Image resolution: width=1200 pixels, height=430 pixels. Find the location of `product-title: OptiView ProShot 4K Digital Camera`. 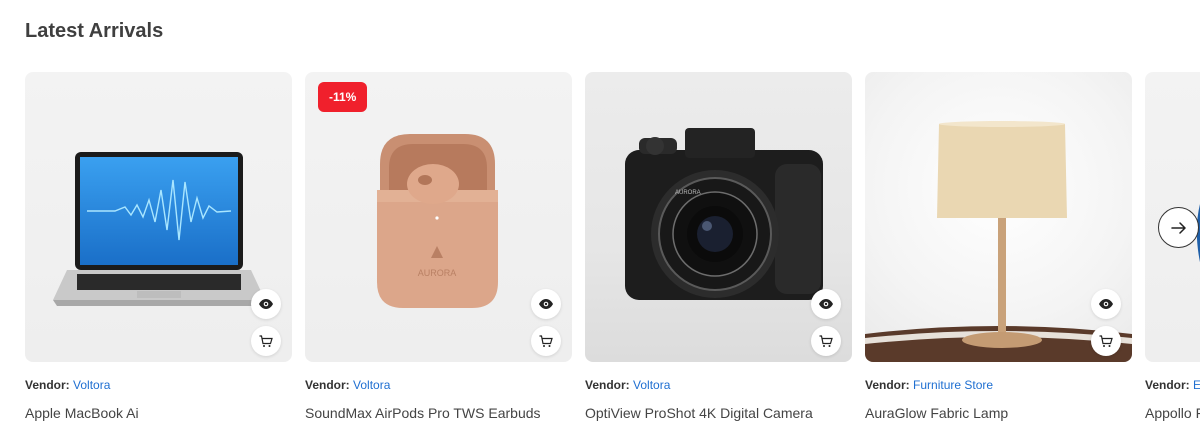

product-title: OptiView ProShot 4K Digital Camera is located at coordinates (718, 413).